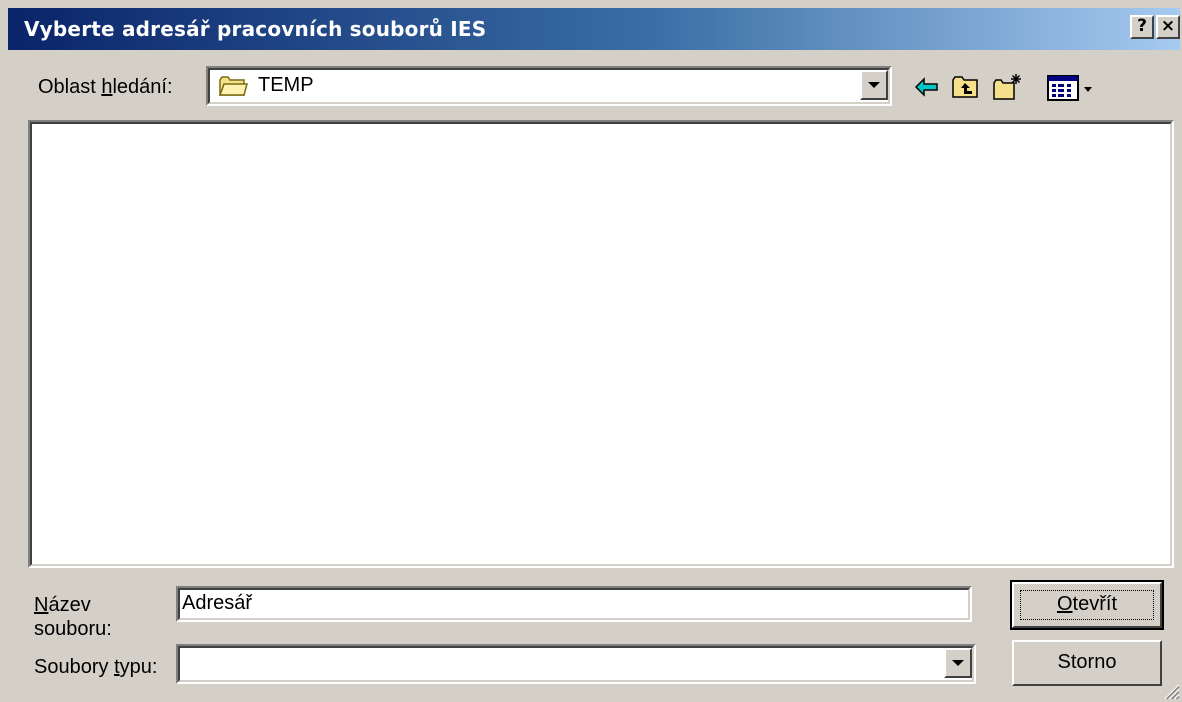 This screenshot has height=702, width=1182. I want to click on lookin-dropdown-button, so click(874, 85).